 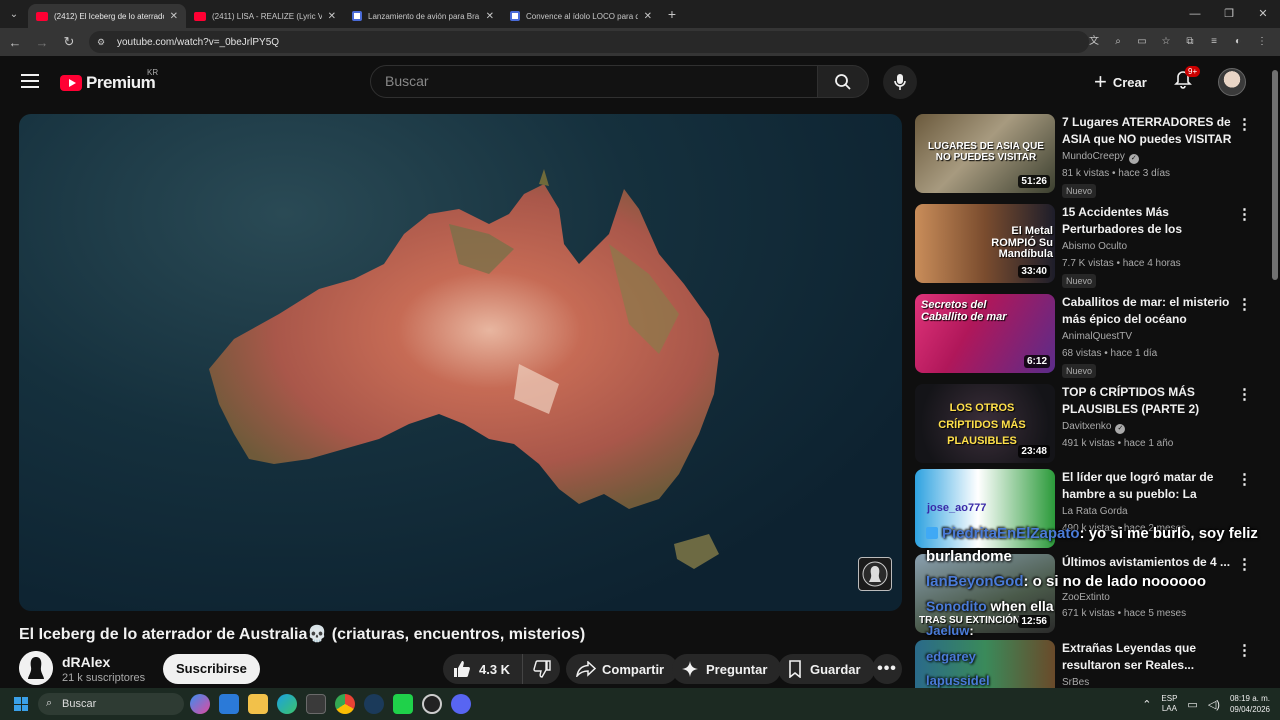 What do you see at coordinates (211, 669) in the screenshot?
I see `subscribe-button: Suscribirse` at bounding box center [211, 669].